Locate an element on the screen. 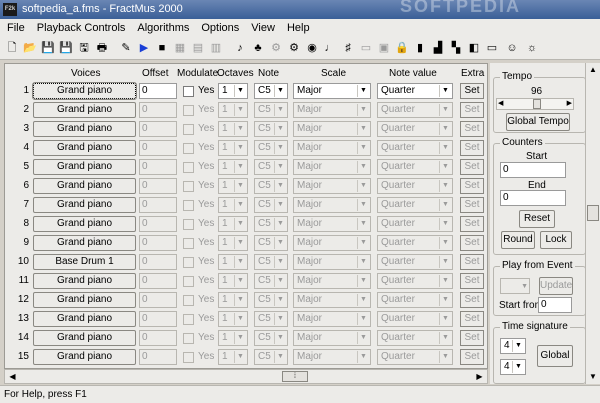  scroll-down-icon: ▼ is located at coordinates (593, 377).